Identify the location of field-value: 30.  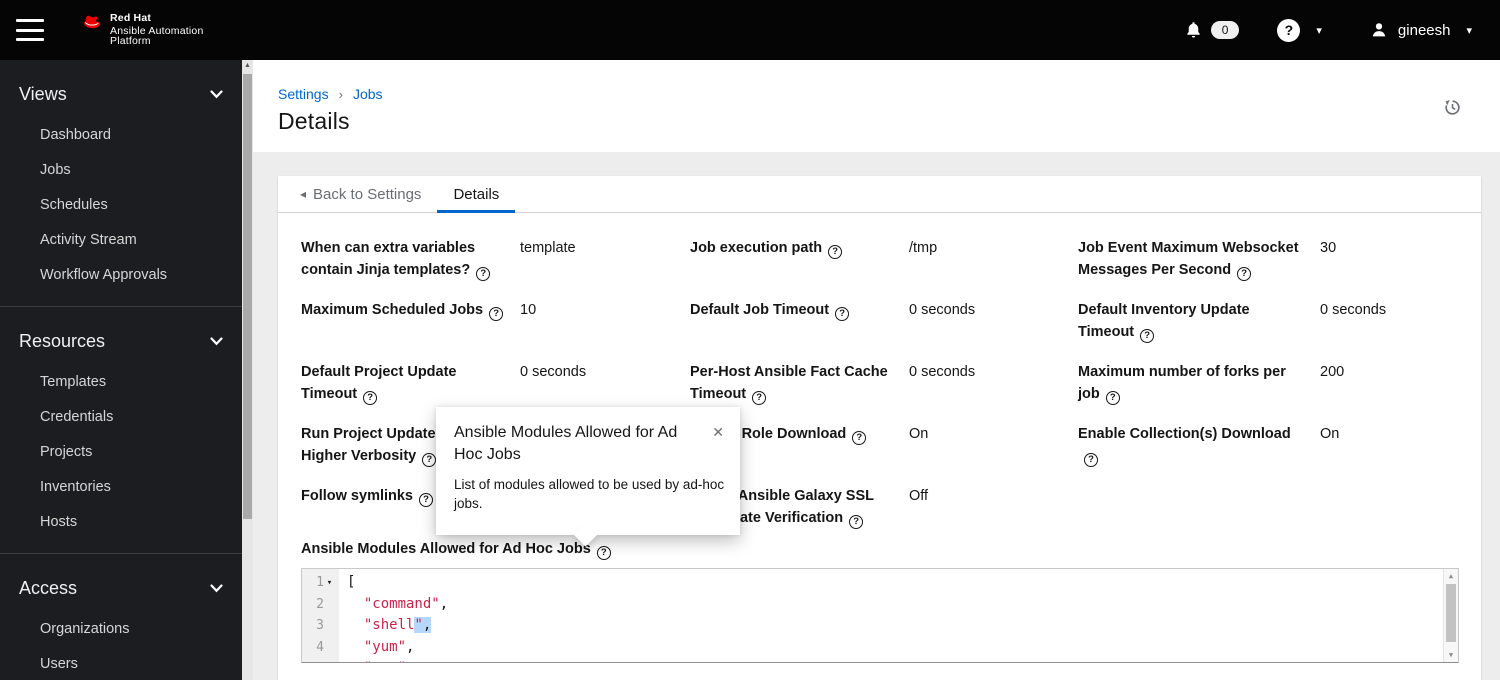
(1328, 248).